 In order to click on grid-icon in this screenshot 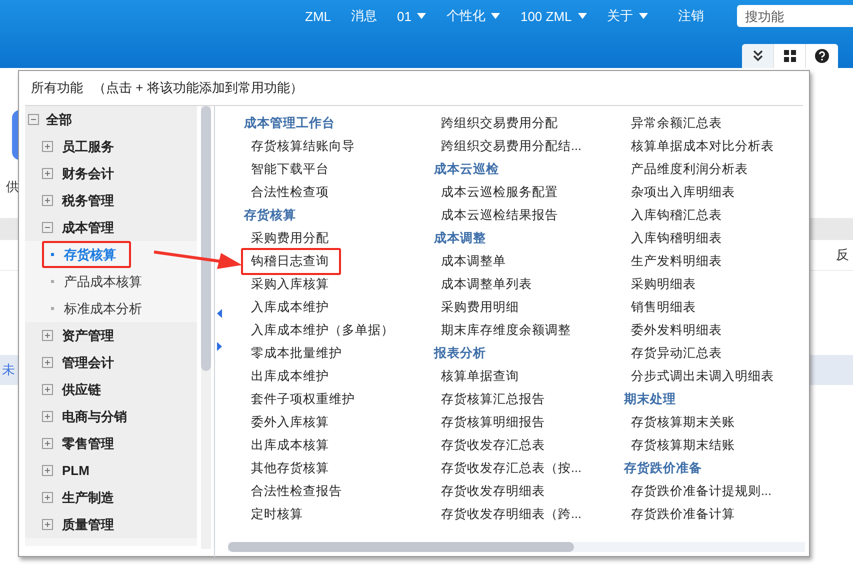, I will do `click(790, 56)`.